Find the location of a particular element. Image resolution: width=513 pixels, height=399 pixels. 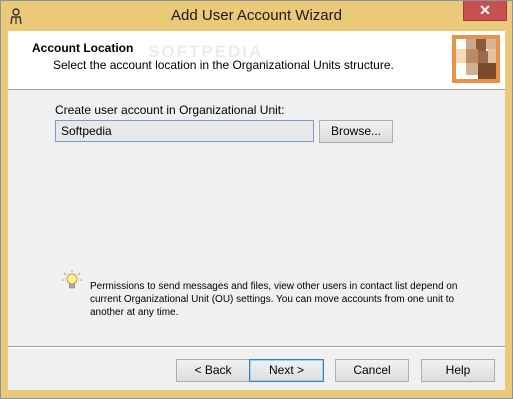

close-button: ✕ is located at coordinates (485, 11).